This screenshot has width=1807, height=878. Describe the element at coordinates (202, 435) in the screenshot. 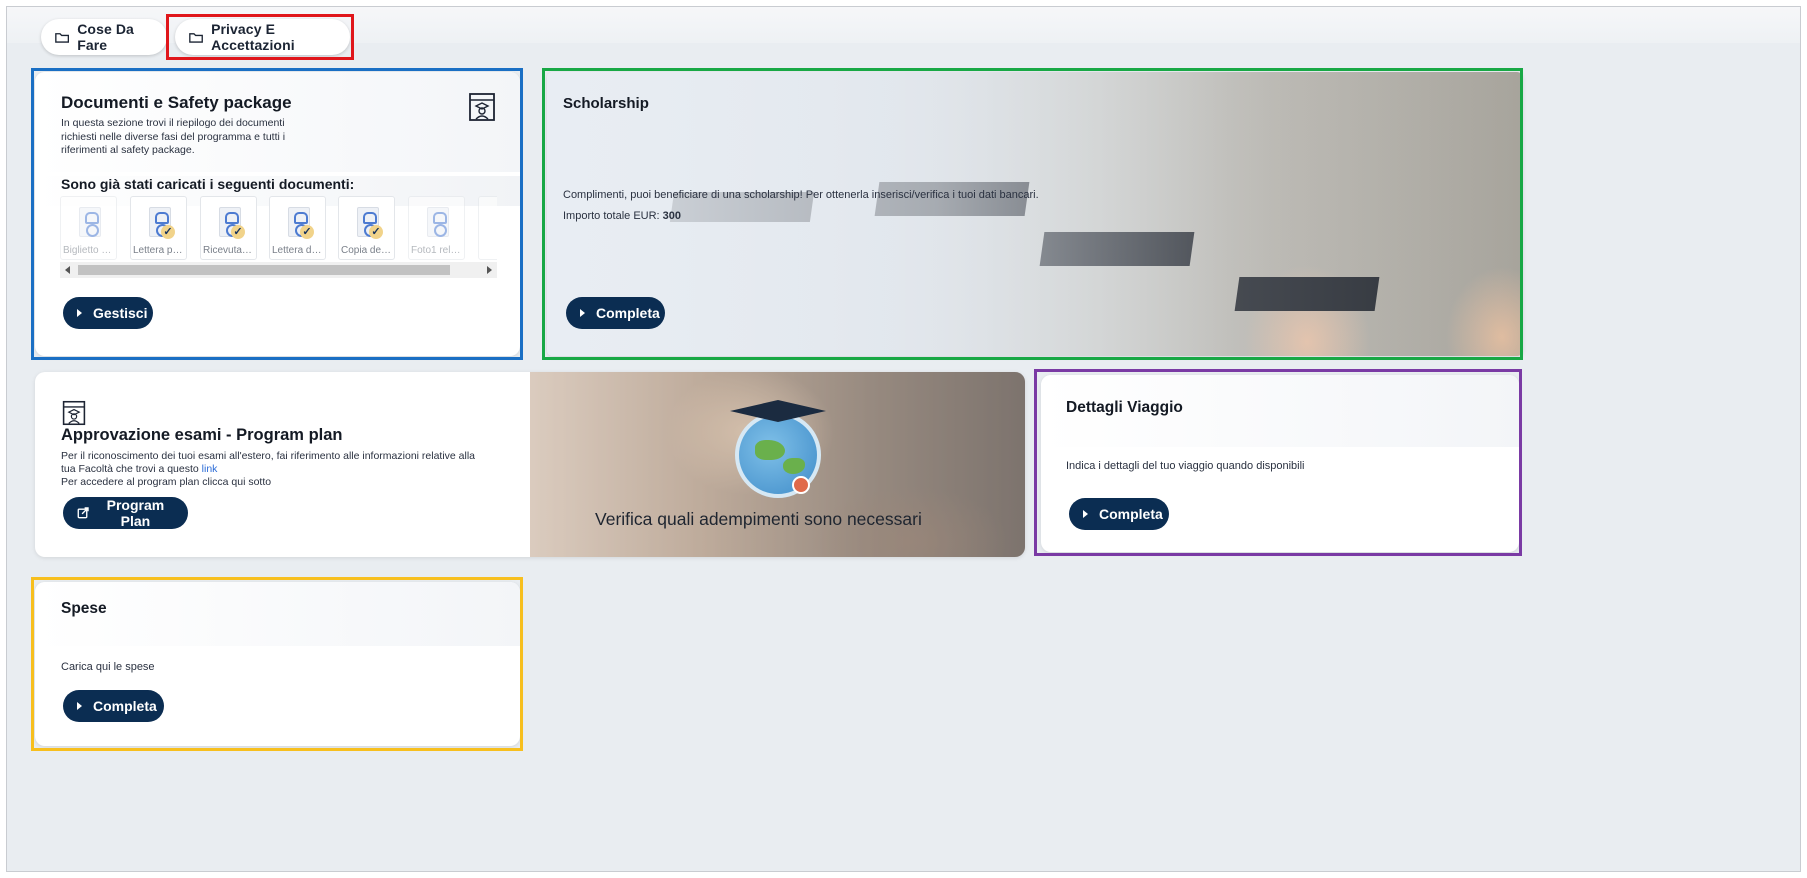

I see `exams-title: Approvazione esami - Program plan` at that location.